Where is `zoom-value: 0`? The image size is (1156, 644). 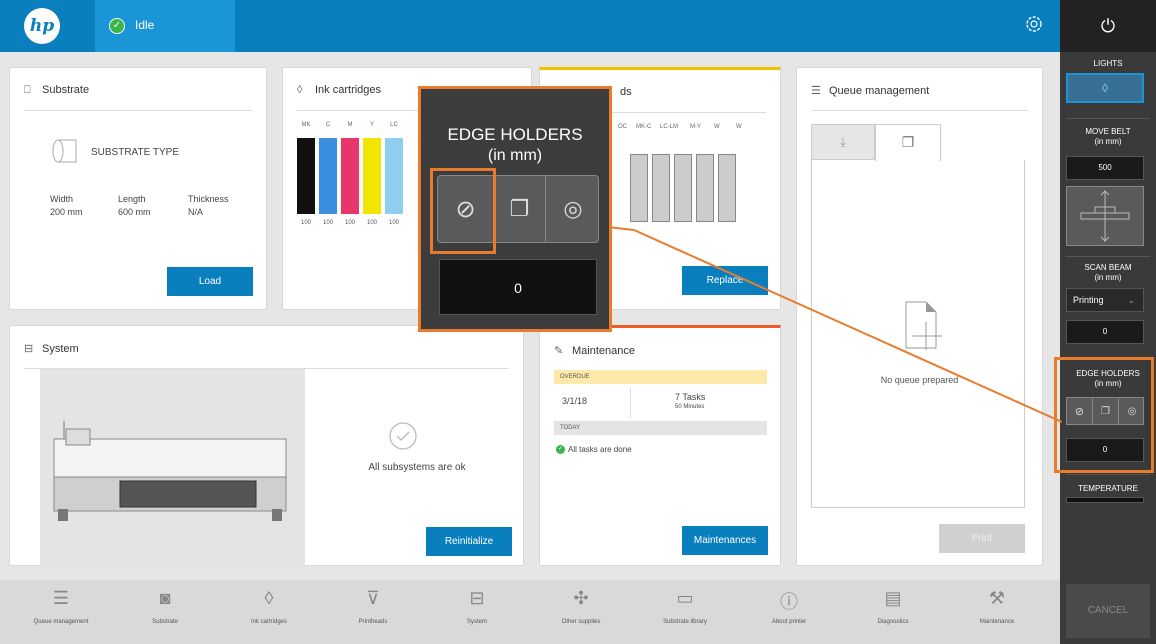
zoom-value: 0 is located at coordinates (518, 287).